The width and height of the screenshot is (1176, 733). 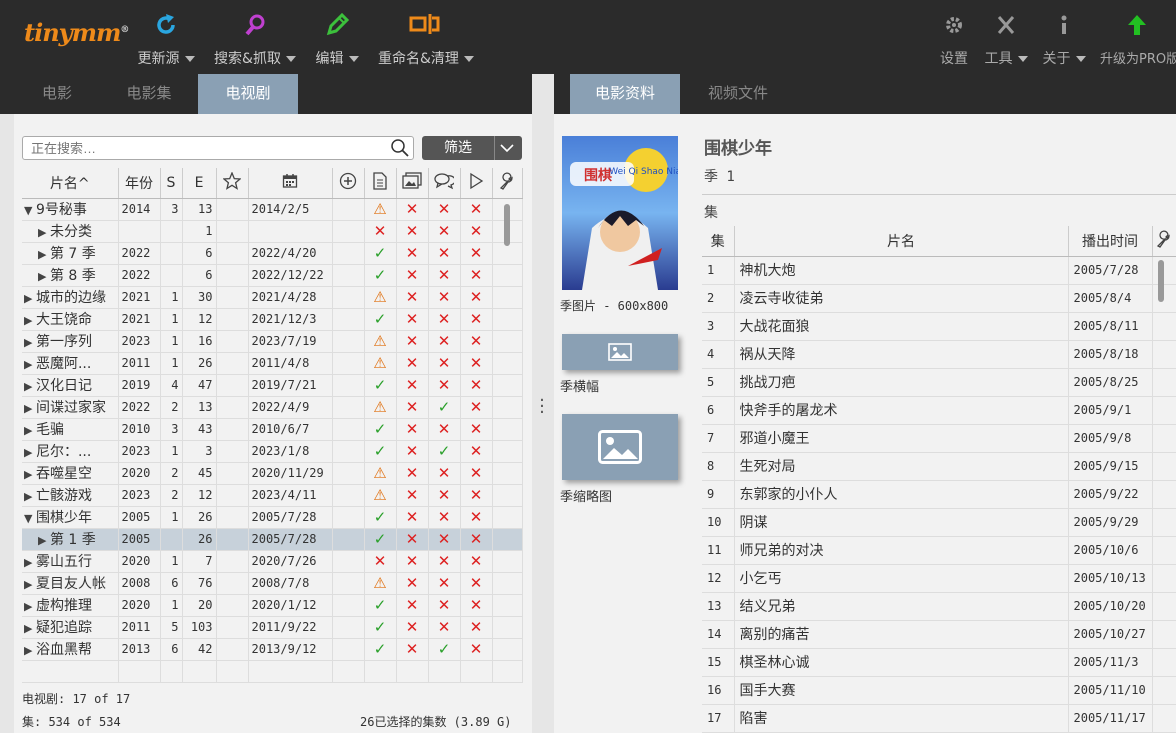 I want to click on show-row: ▼ 围棋少年 2005 1 26 2005/7/28 ✓ ✕ ✕ ✕, so click(x=272, y=517).